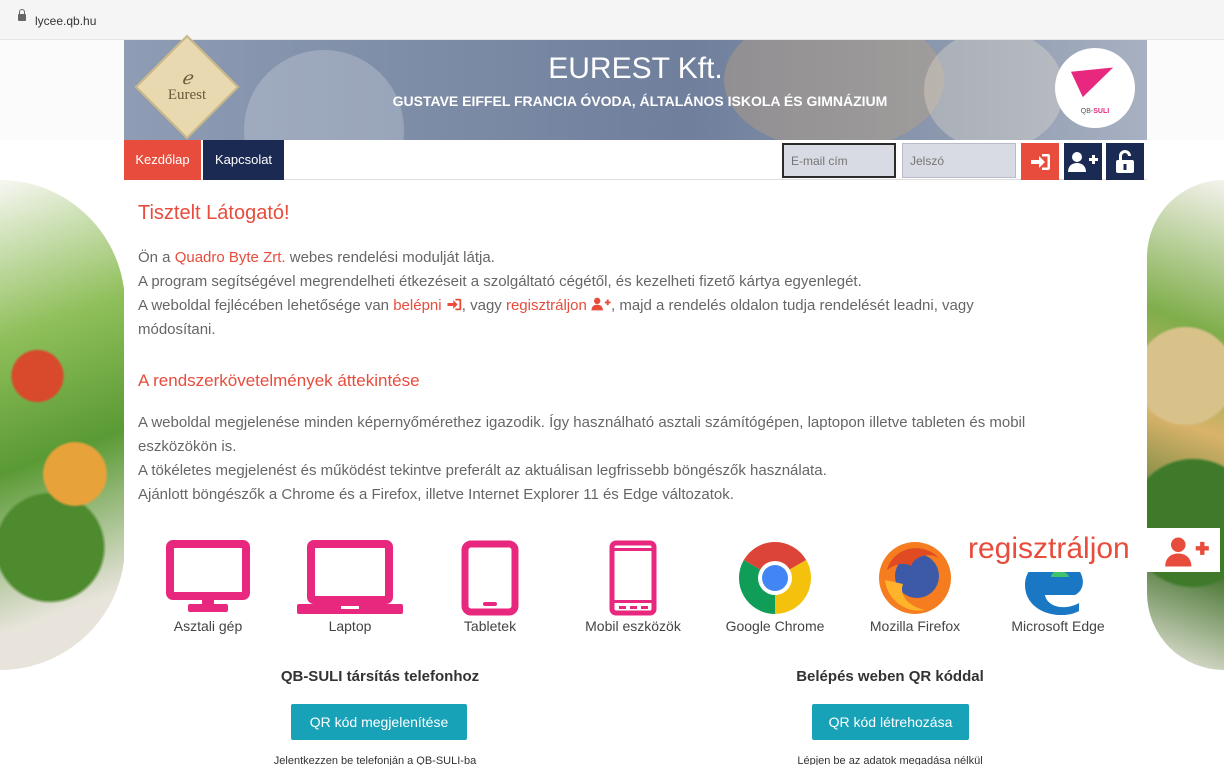 This screenshot has width=1224, height=765. I want to click on firefox-icon, so click(915, 578).